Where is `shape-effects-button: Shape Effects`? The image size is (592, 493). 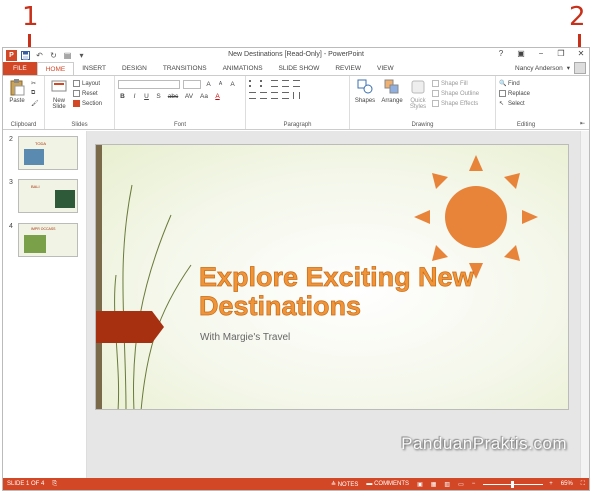 shape-effects-button: Shape Effects is located at coordinates (455, 103).